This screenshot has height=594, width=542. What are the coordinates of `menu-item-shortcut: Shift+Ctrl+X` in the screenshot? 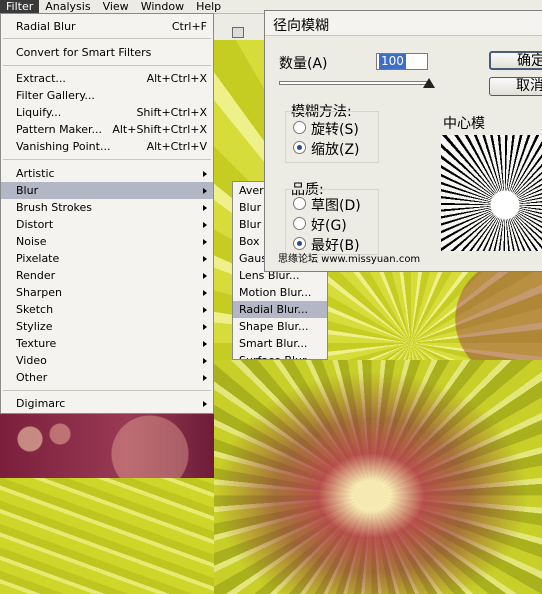 It's located at (171, 112).